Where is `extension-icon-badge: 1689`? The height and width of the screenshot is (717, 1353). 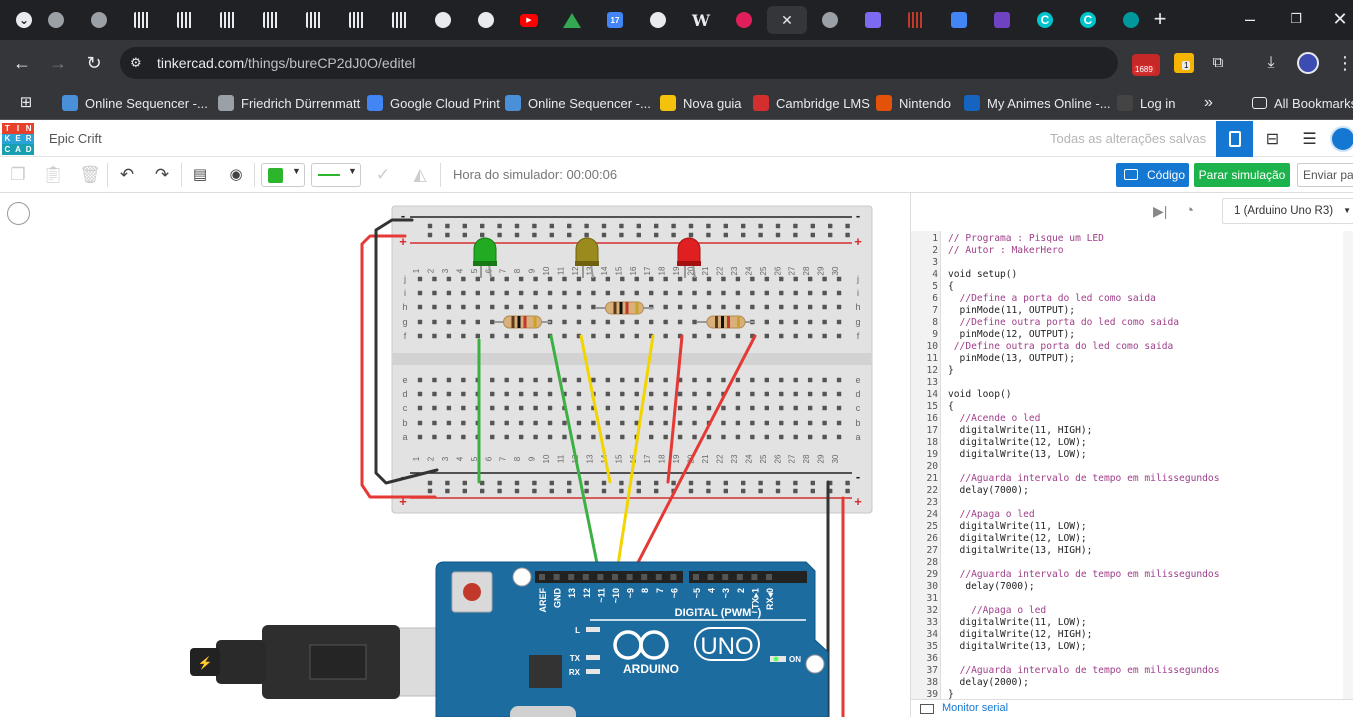 extension-icon-badge: 1689 is located at coordinates (1146, 65).